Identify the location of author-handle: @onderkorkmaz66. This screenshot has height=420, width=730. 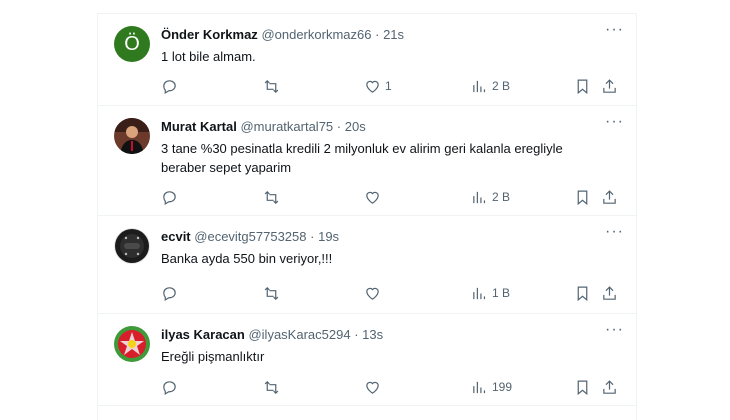
(316, 34).